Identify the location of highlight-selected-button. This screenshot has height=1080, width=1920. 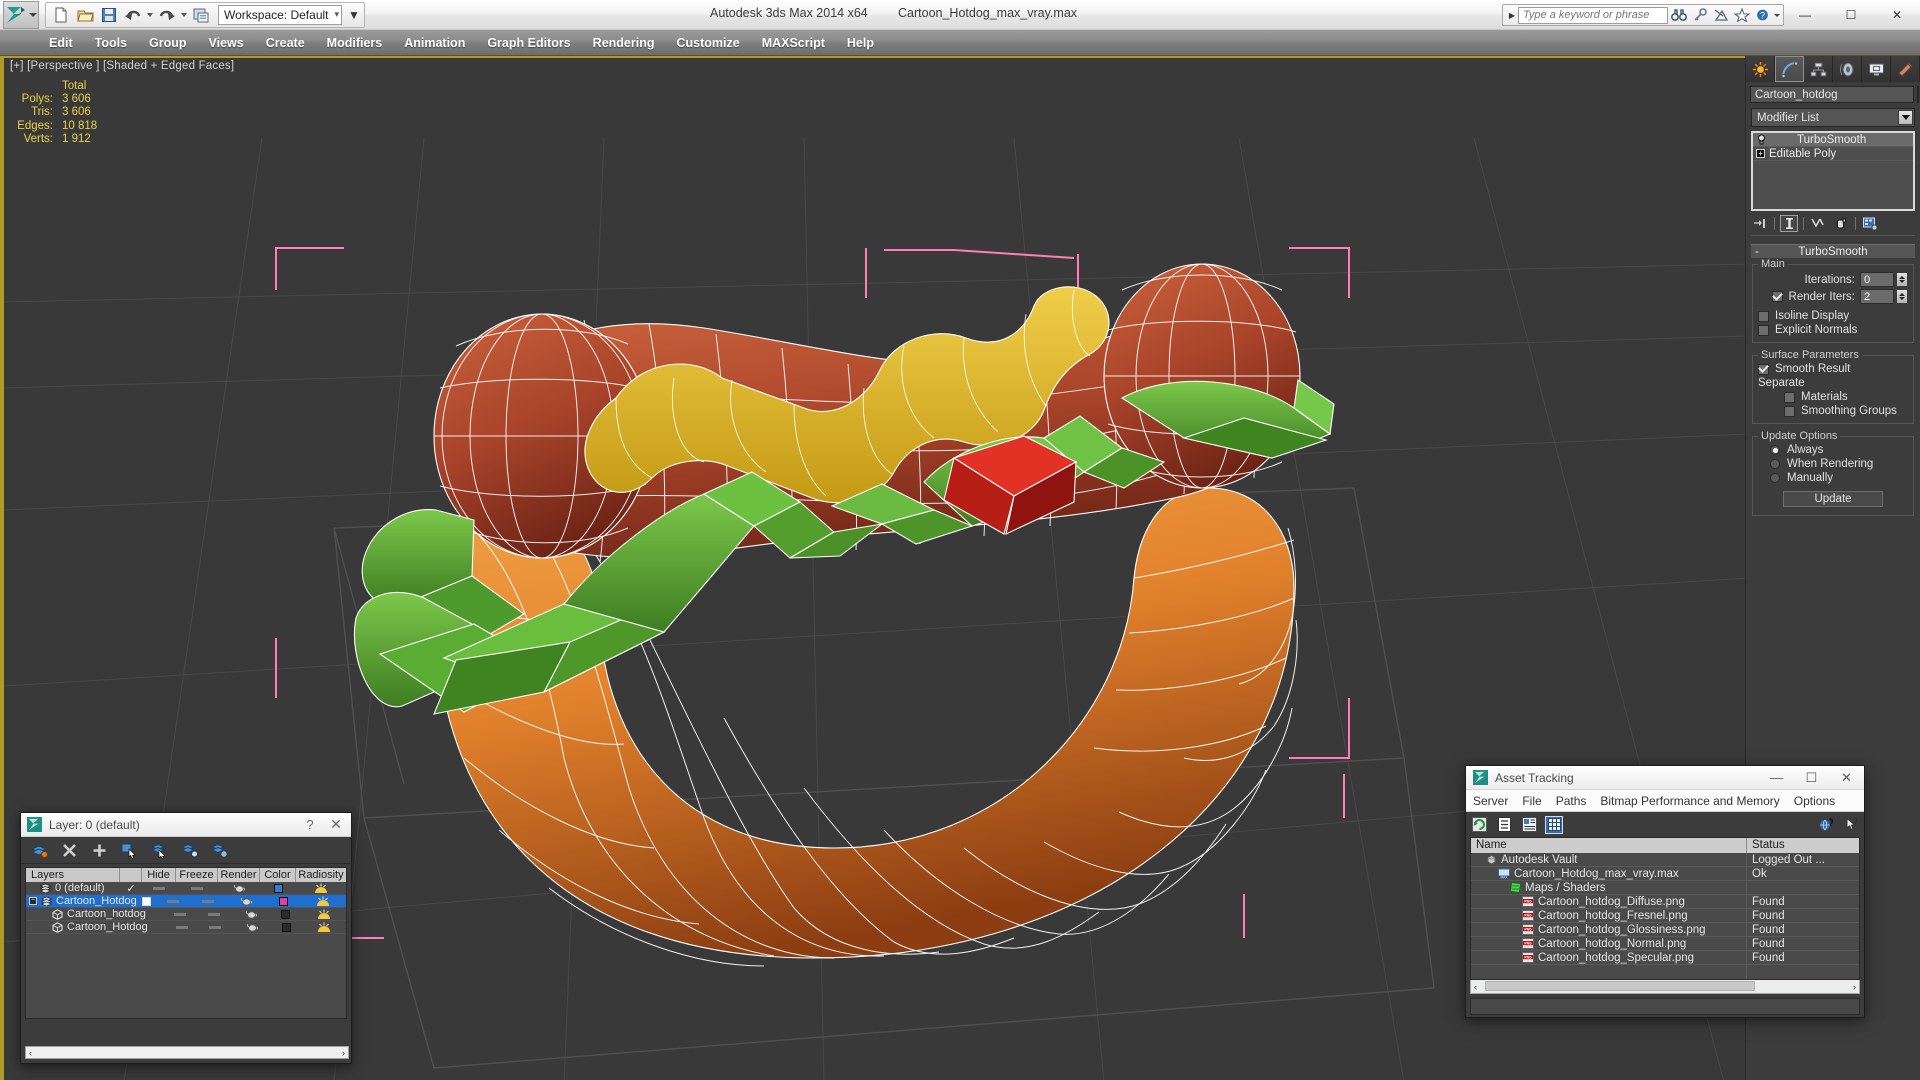
(189, 850).